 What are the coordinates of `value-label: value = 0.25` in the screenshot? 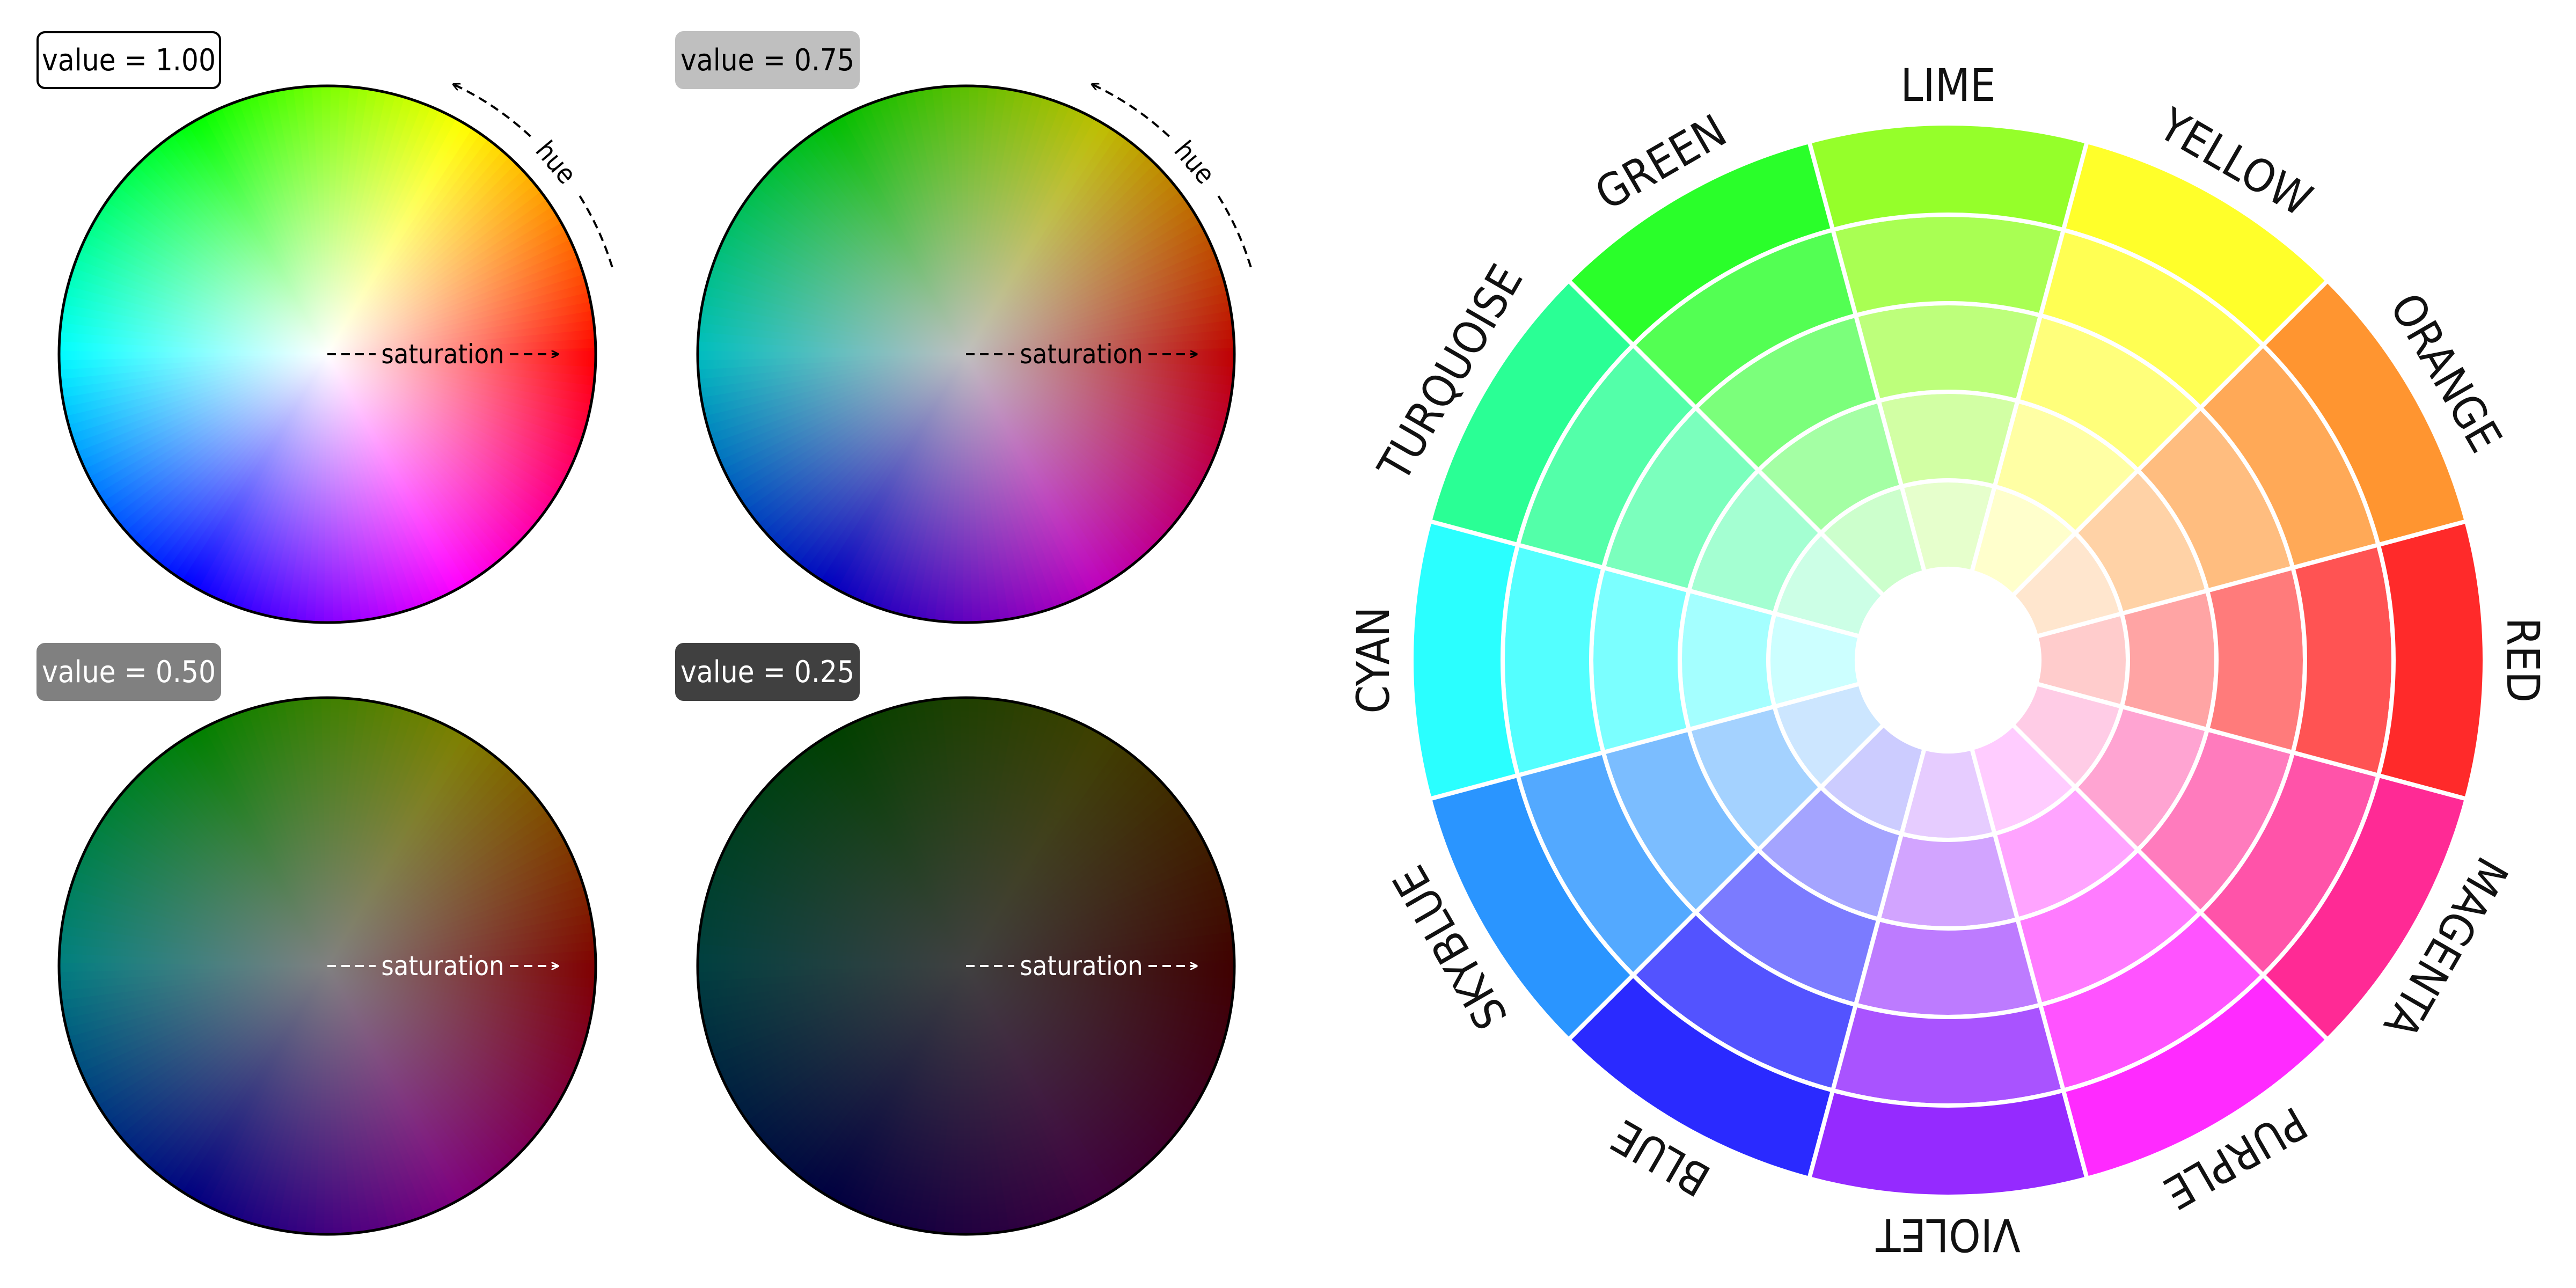 It's located at (767, 672).